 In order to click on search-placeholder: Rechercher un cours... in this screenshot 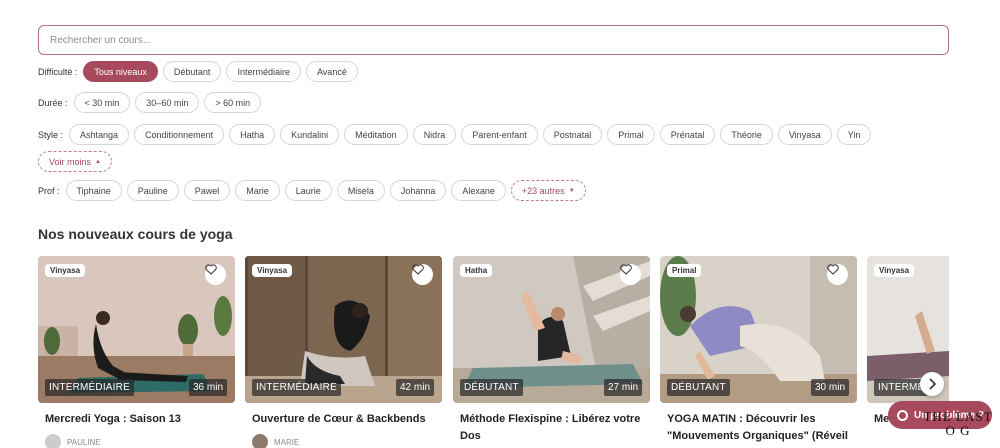, I will do `click(101, 40)`.